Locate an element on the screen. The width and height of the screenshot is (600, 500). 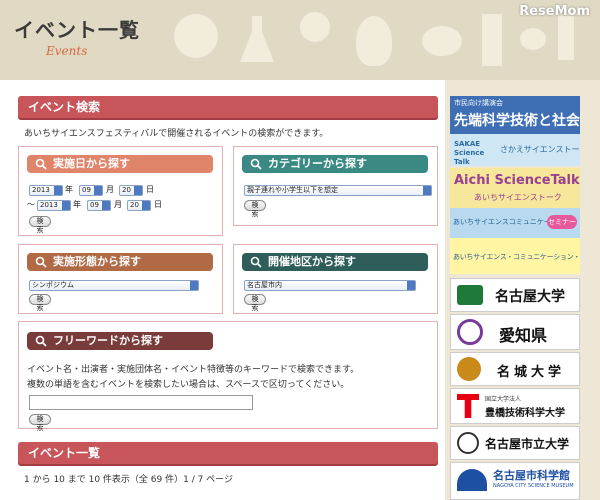
banner-sakae-science-talk: SAKAE Science Talk さかえサイエンストーク is located at coordinates (515, 150).